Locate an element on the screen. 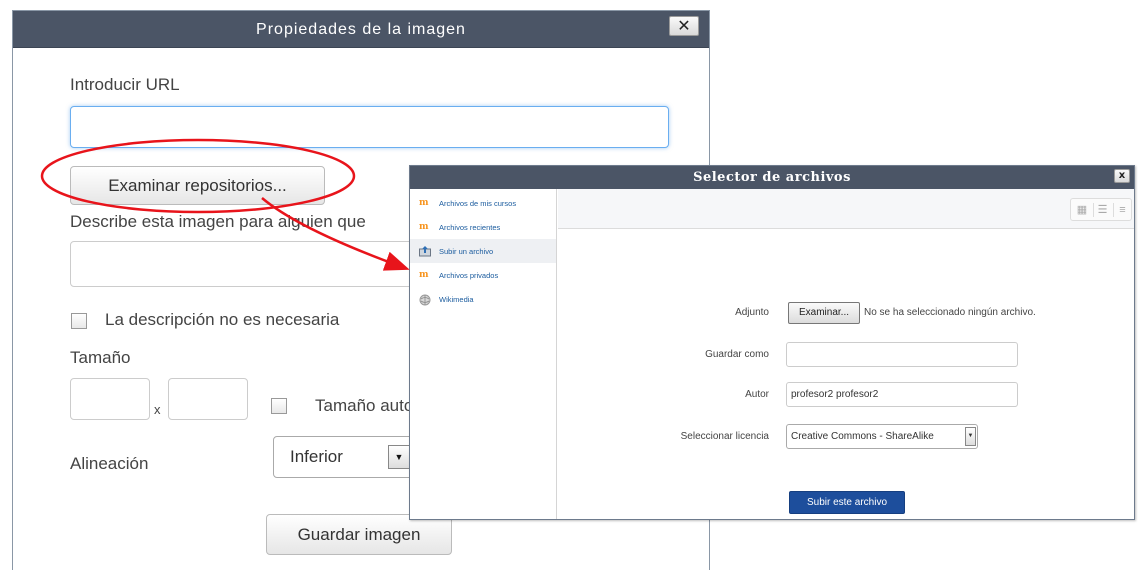 The height and width of the screenshot is (570, 1138). size-label: Tamaño is located at coordinates (100, 357).